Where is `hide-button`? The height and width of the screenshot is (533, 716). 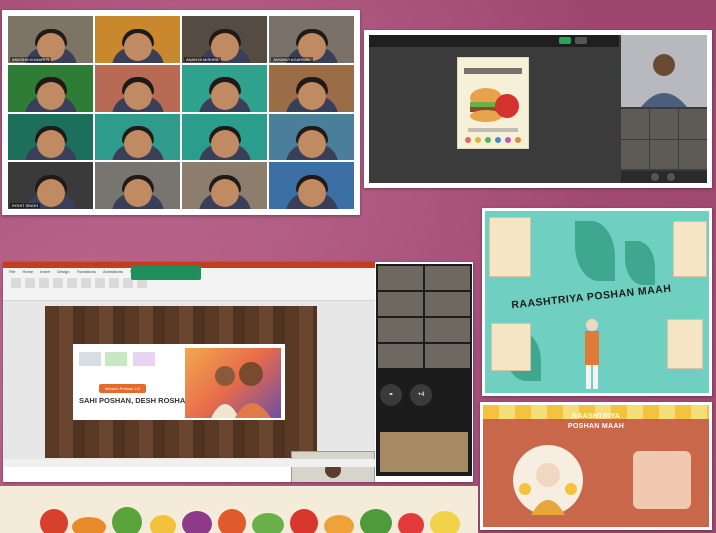
hide-button is located at coordinates (581, 40).